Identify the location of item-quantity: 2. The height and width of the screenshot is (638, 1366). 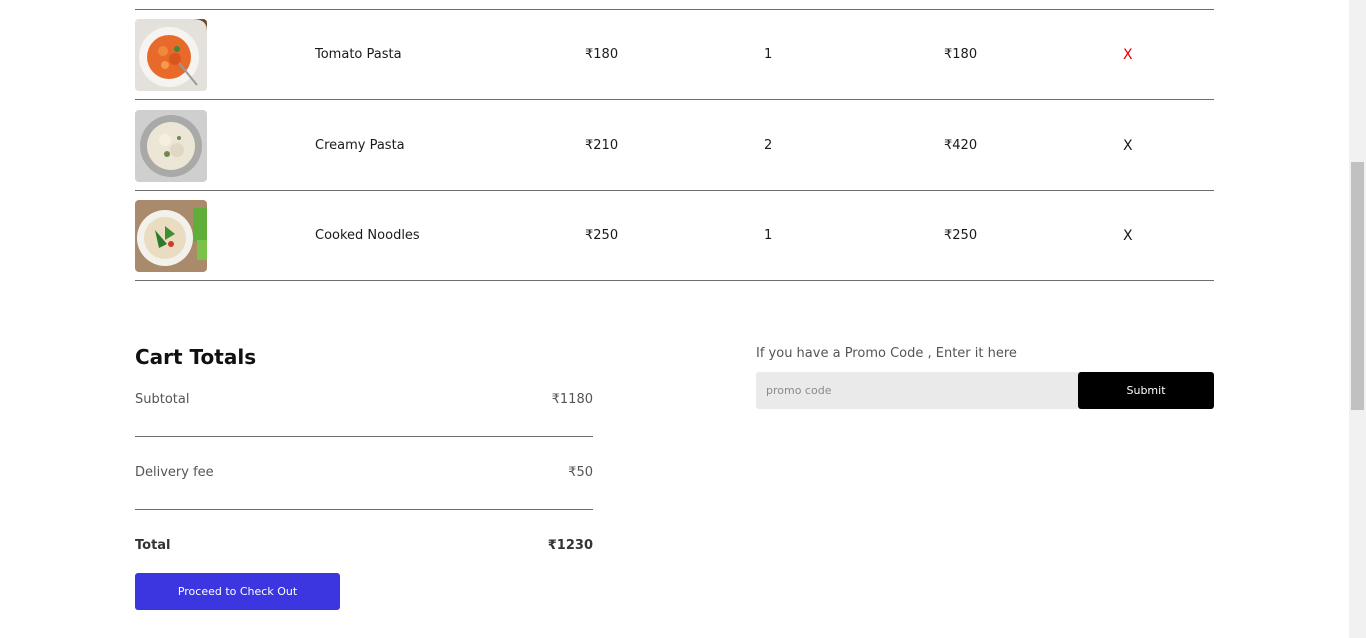
(768, 145).